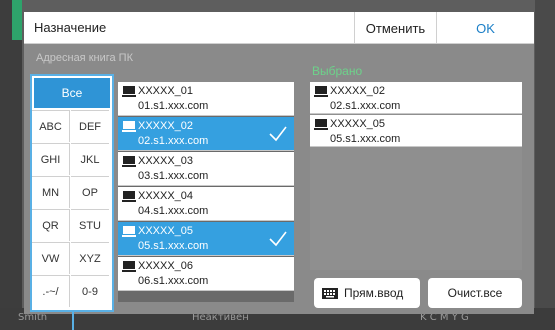 The image size is (555, 330). I want to click on alpha-button-ghi: GHI, so click(51, 159).